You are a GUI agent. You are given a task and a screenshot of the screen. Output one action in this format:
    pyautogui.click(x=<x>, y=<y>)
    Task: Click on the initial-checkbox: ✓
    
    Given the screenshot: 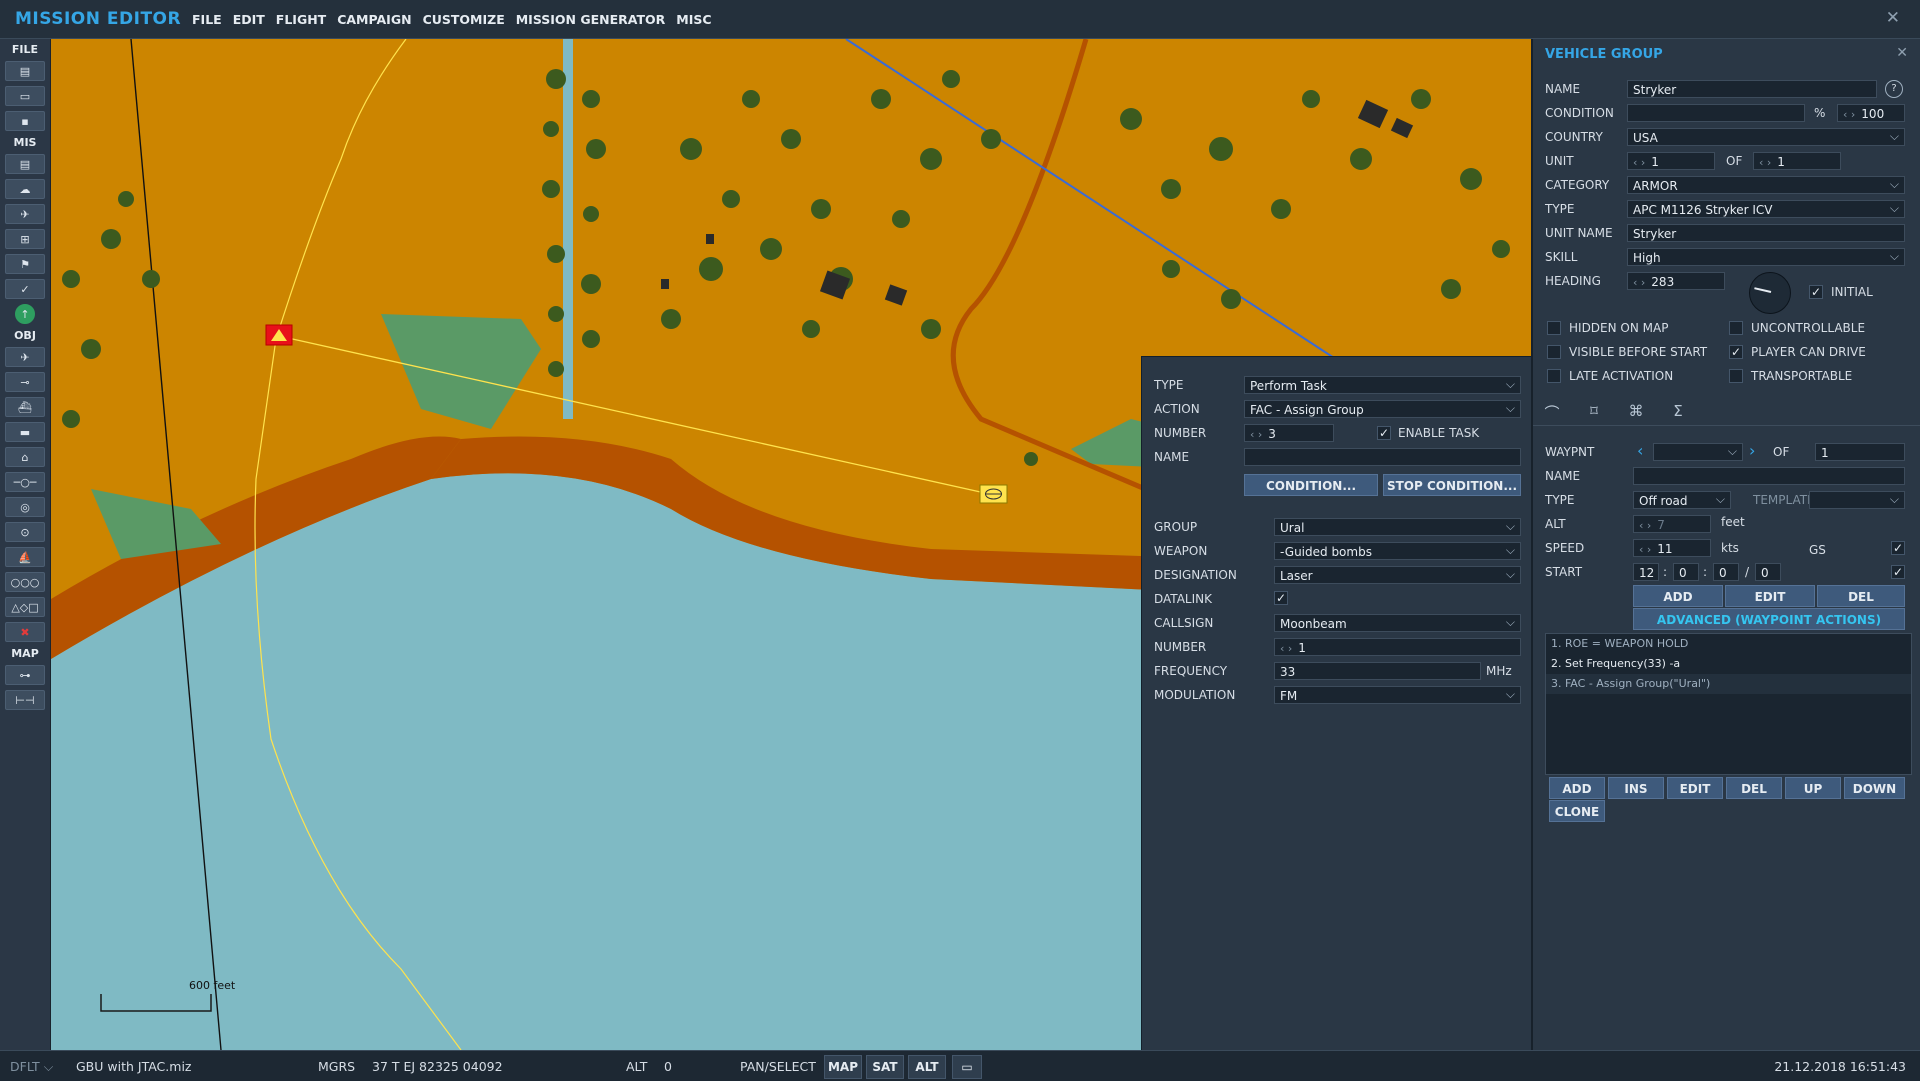 What is the action you would take?
    pyautogui.click(x=1816, y=292)
    